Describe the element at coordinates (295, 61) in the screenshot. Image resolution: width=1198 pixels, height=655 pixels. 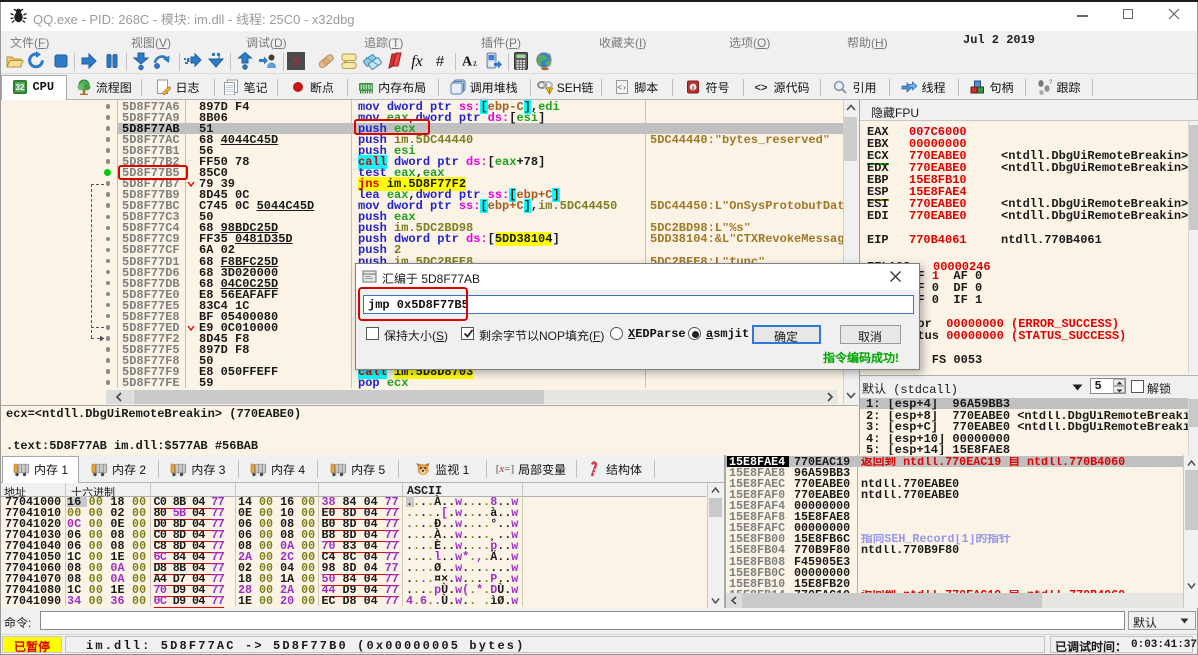
I see `svg-text: S` at that location.